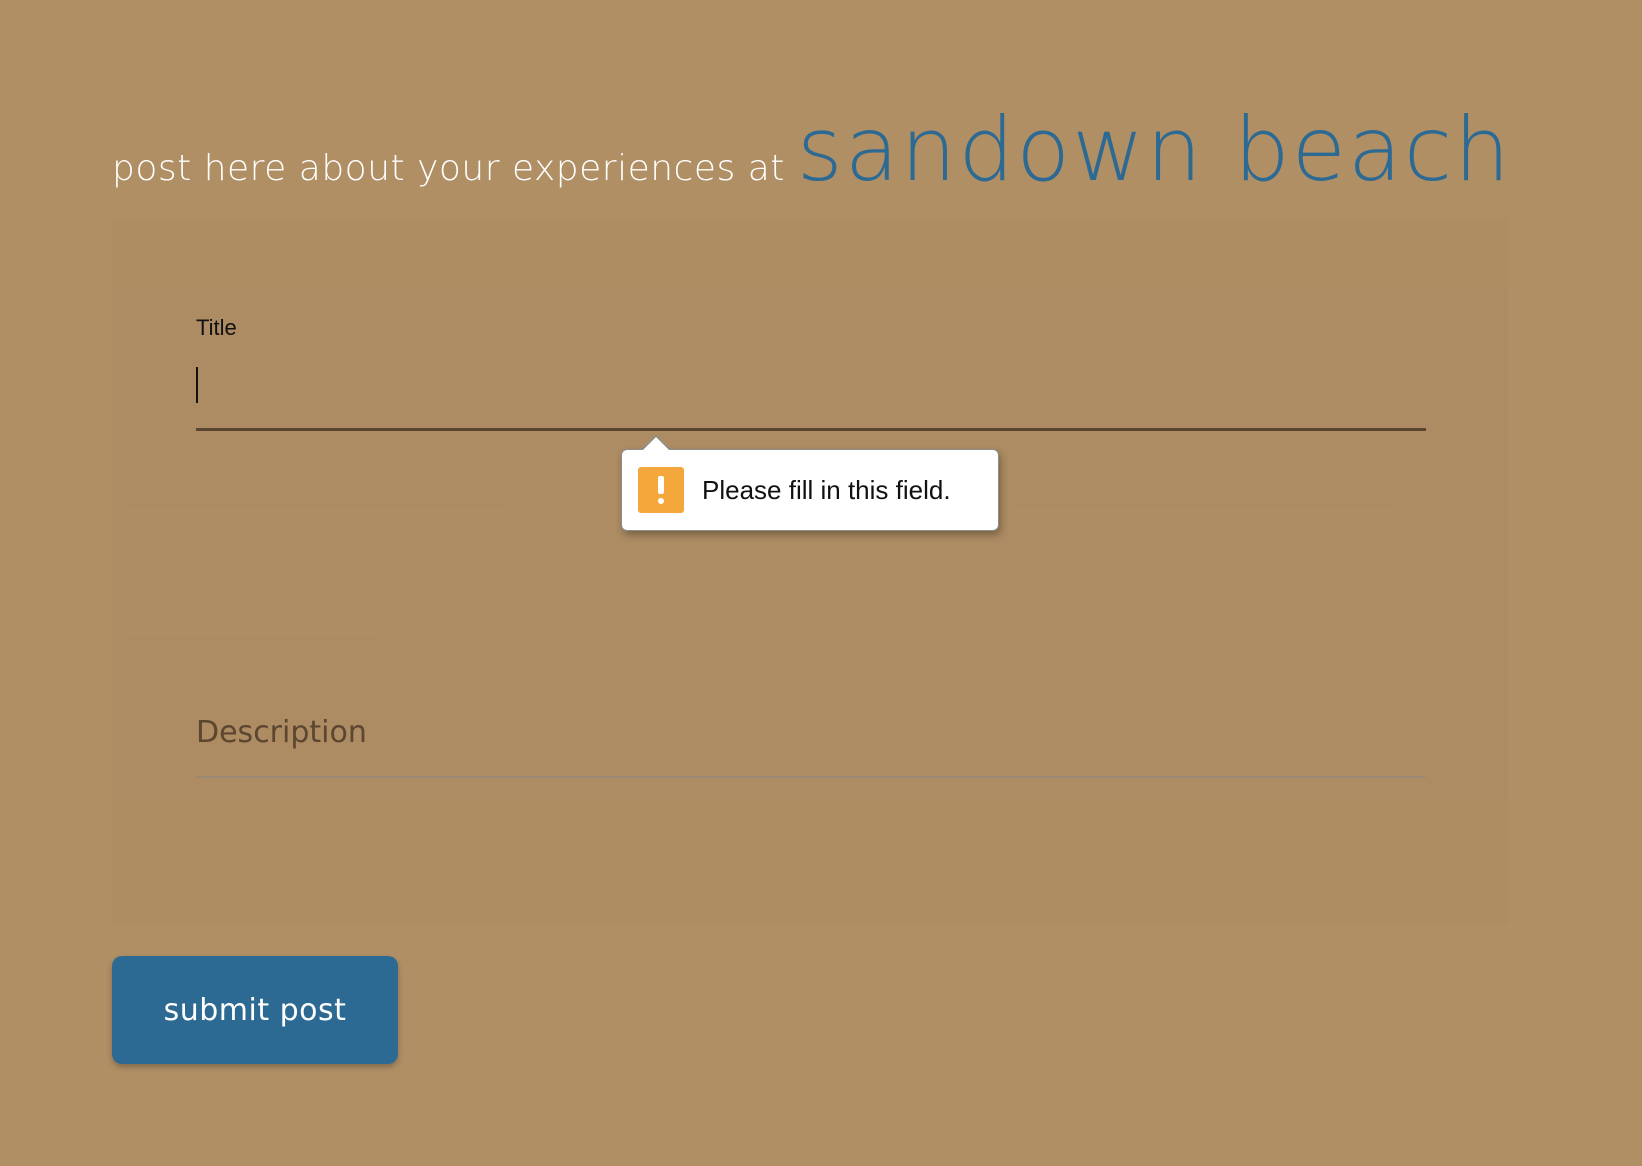  What do you see at coordinates (216, 327) in the screenshot?
I see `title-label: Title` at bounding box center [216, 327].